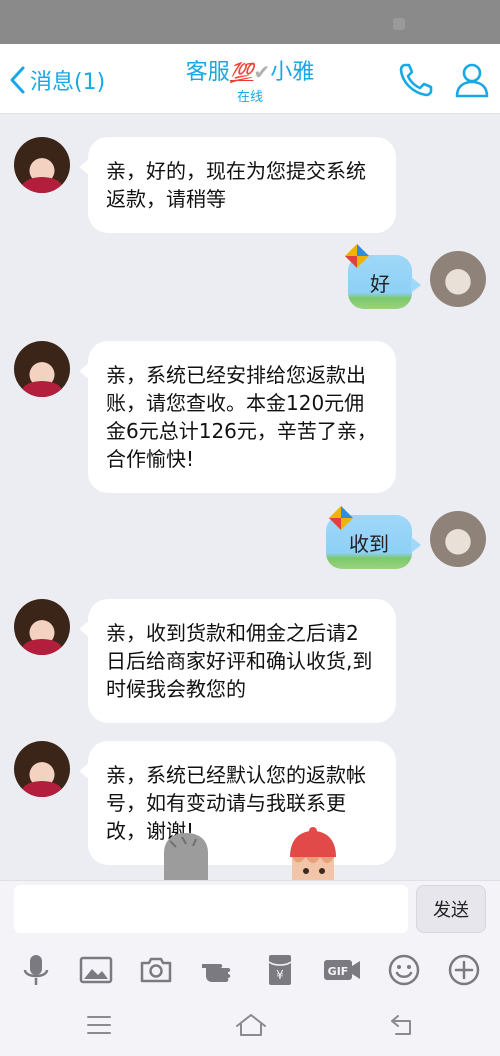  What do you see at coordinates (99, 1025) in the screenshot?
I see `menu-icon` at bounding box center [99, 1025].